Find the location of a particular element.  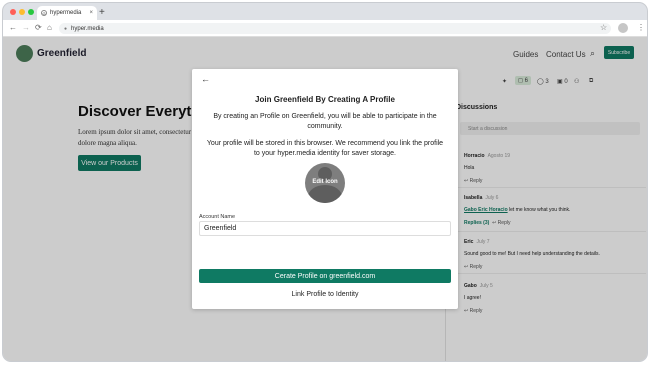

account-name-input: Greenfield is located at coordinates (325, 228).